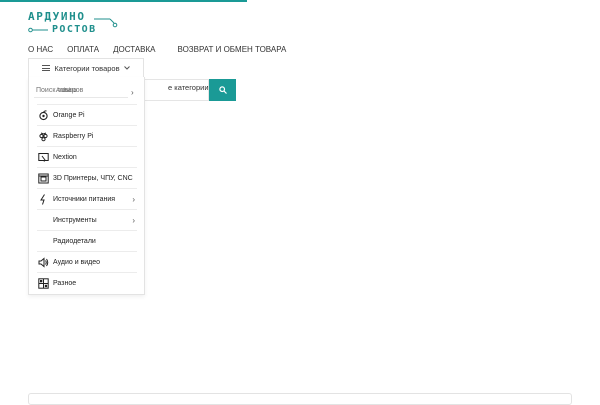  I want to click on search-icon, so click(222, 90).